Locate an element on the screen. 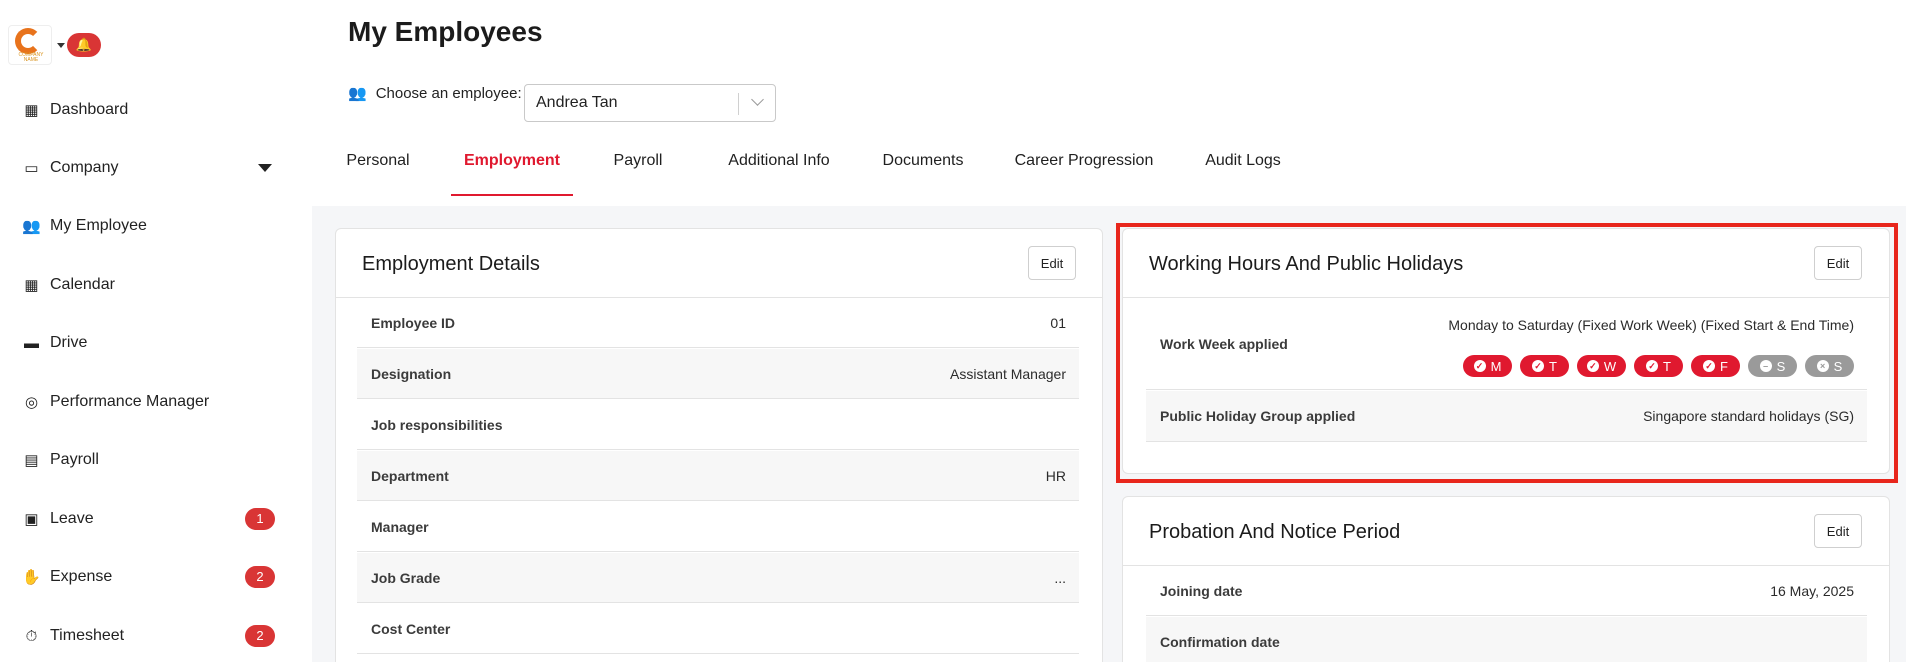  target-icon: ◎ is located at coordinates (31, 402).